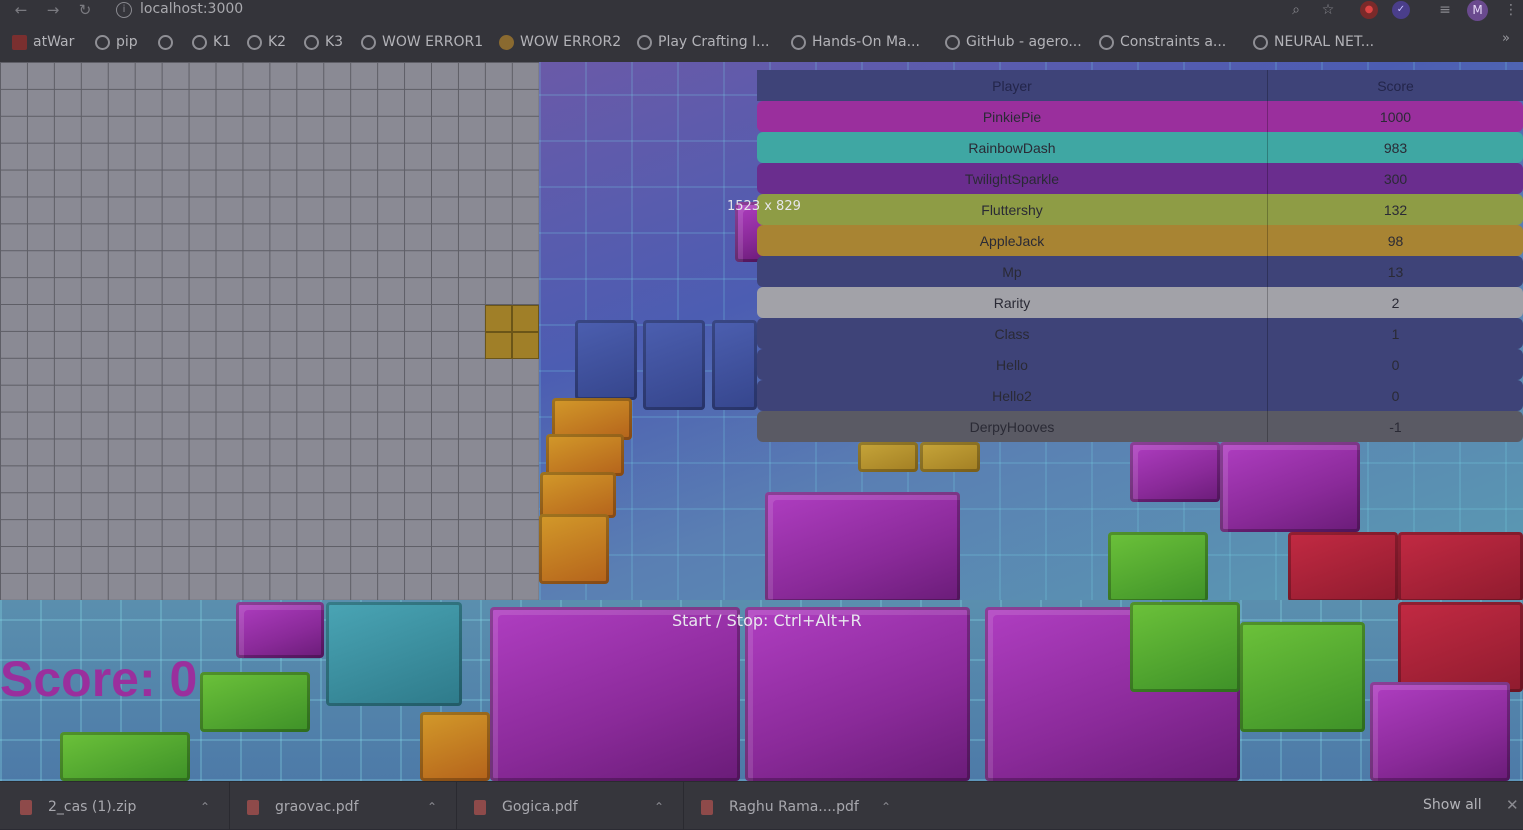  I want to click on leaderboard-row: Hello 0, so click(1140, 364).